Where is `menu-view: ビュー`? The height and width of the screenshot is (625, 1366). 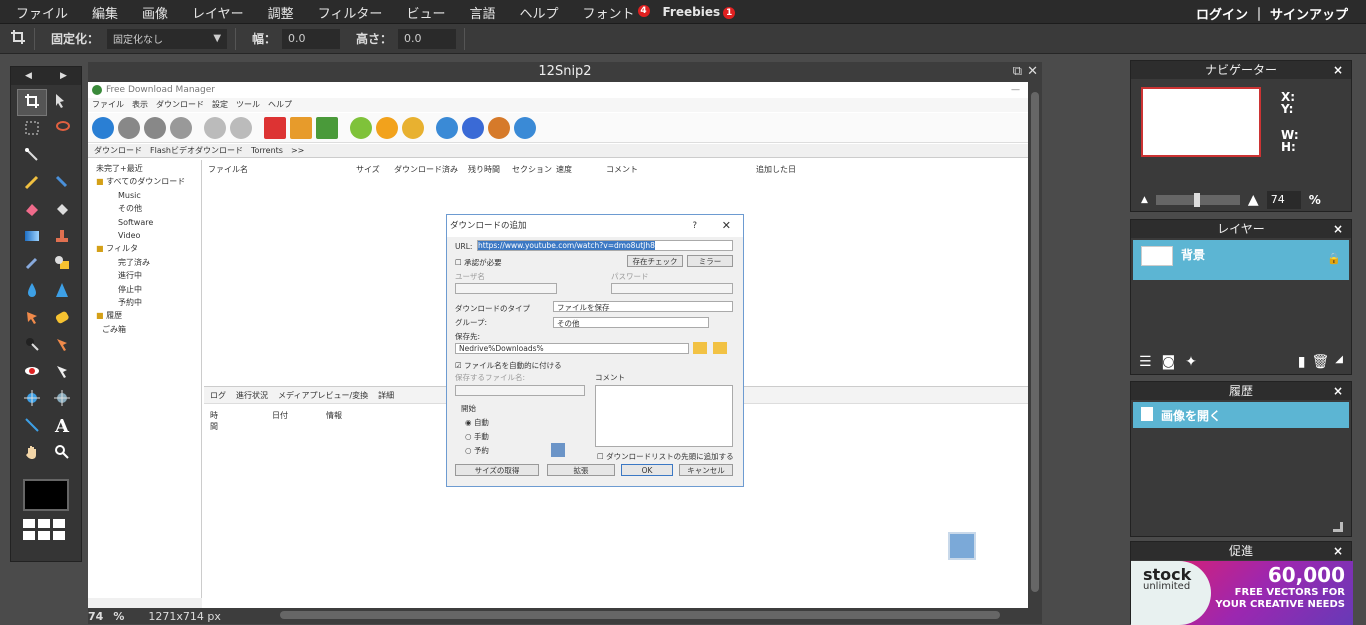
menu-view: ビュー is located at coordinates (425, 12).